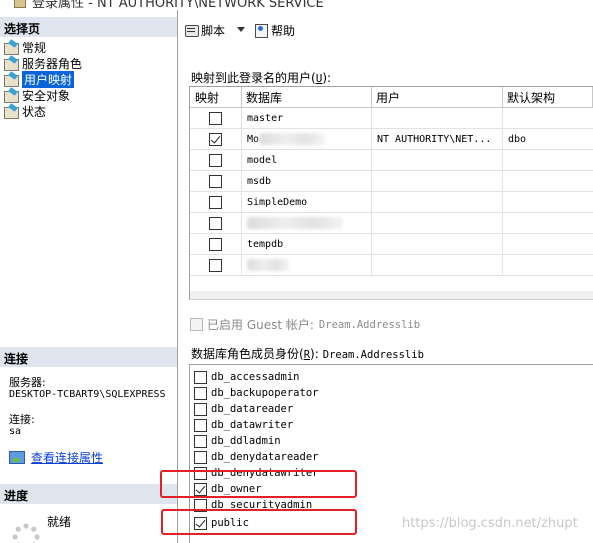  I want to click on page-general: 常规, so click(24, 47).